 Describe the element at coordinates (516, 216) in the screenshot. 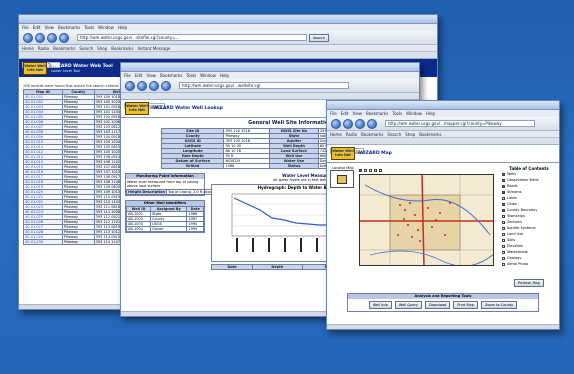

I see `layer-label: Townships` at that location.